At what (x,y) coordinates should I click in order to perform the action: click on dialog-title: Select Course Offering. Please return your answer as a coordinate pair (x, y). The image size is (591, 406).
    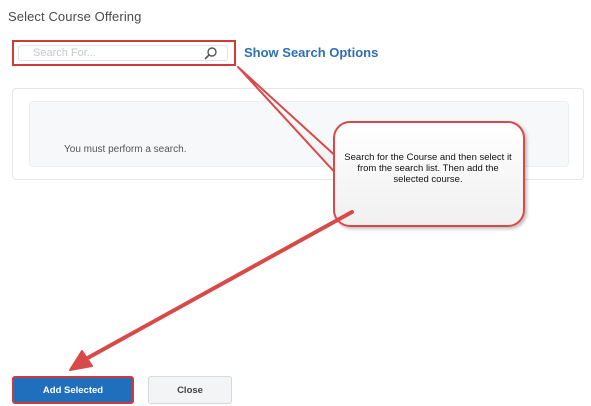
    Looking at the image, I should click on (75, 16).